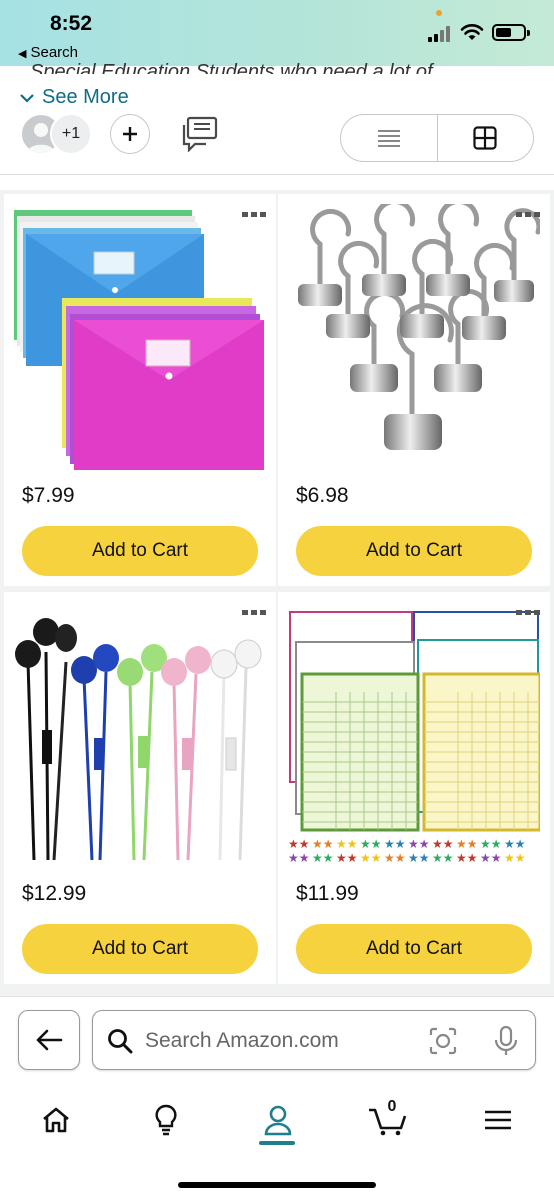 The image size is (554, 1200). I want to click on lightbulb-icon, so click(166, 1120).